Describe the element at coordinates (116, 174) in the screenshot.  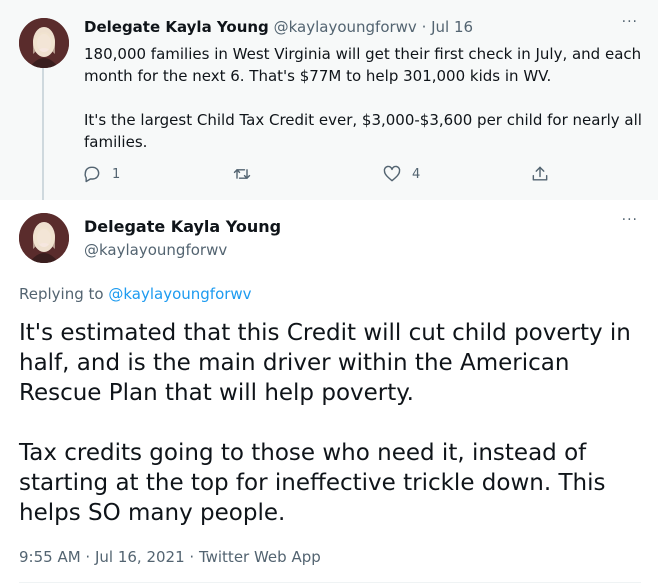
I see `reply-count: 1` at that location.